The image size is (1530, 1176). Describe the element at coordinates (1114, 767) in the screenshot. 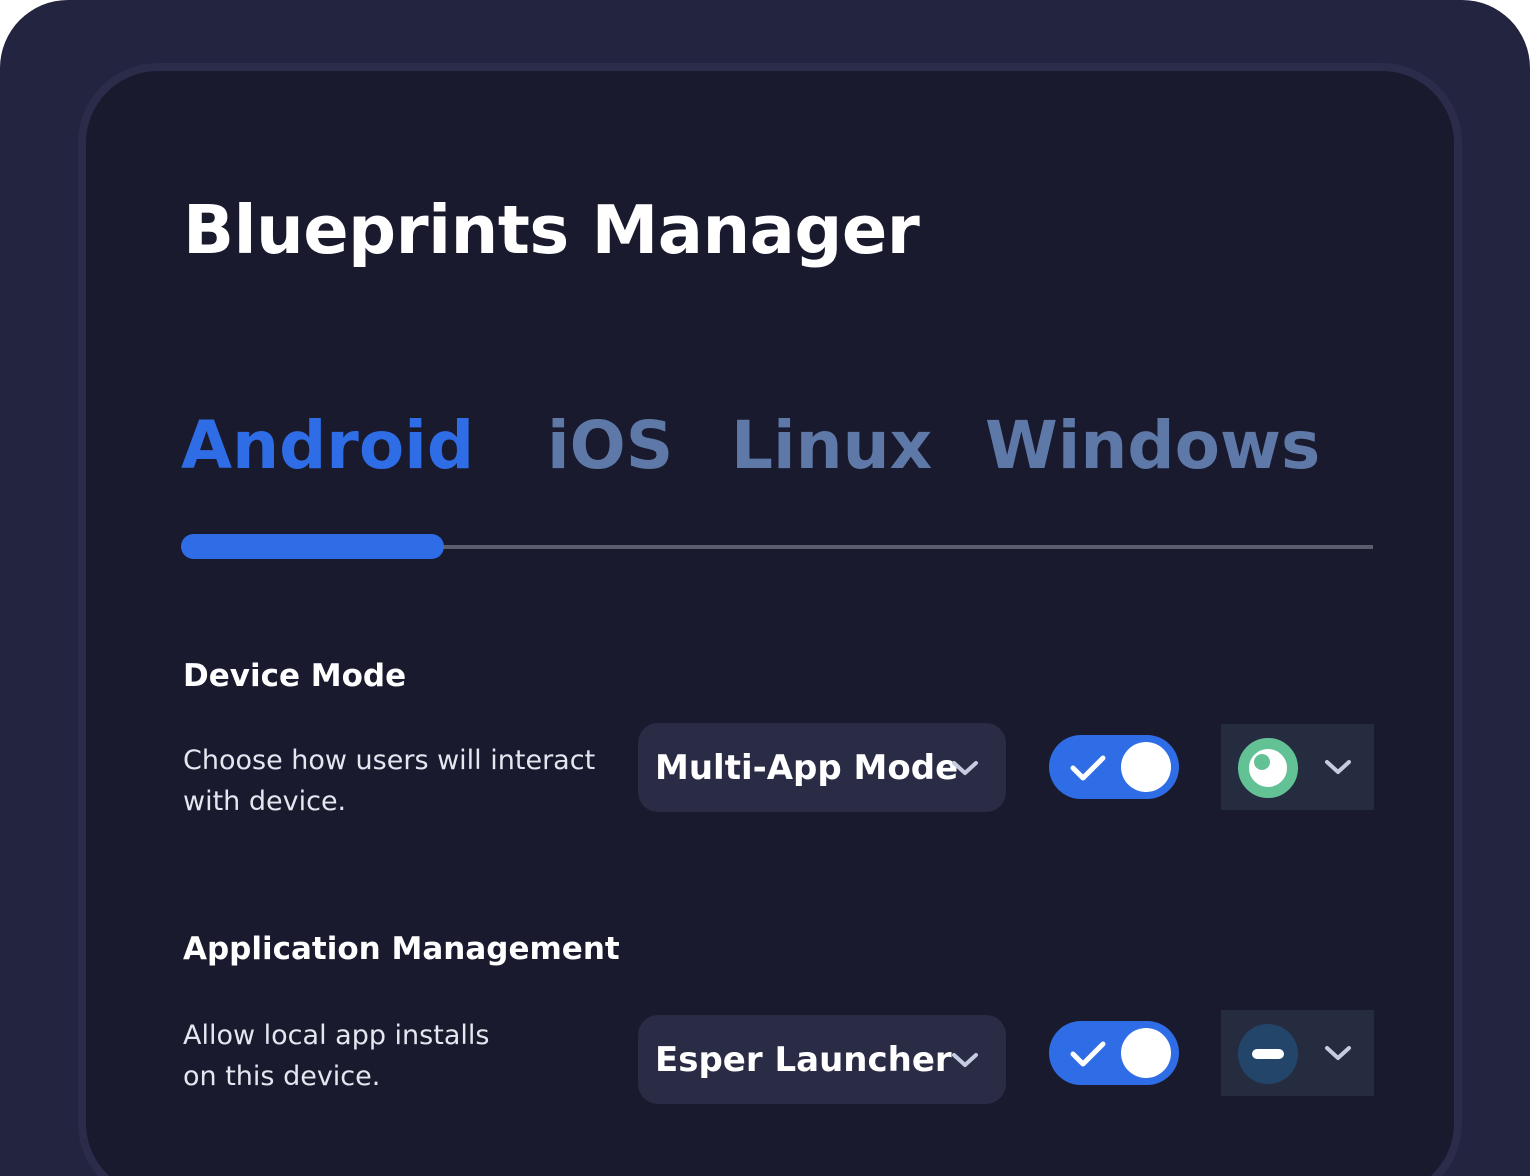

I see `device-mode-toggle` at that location.